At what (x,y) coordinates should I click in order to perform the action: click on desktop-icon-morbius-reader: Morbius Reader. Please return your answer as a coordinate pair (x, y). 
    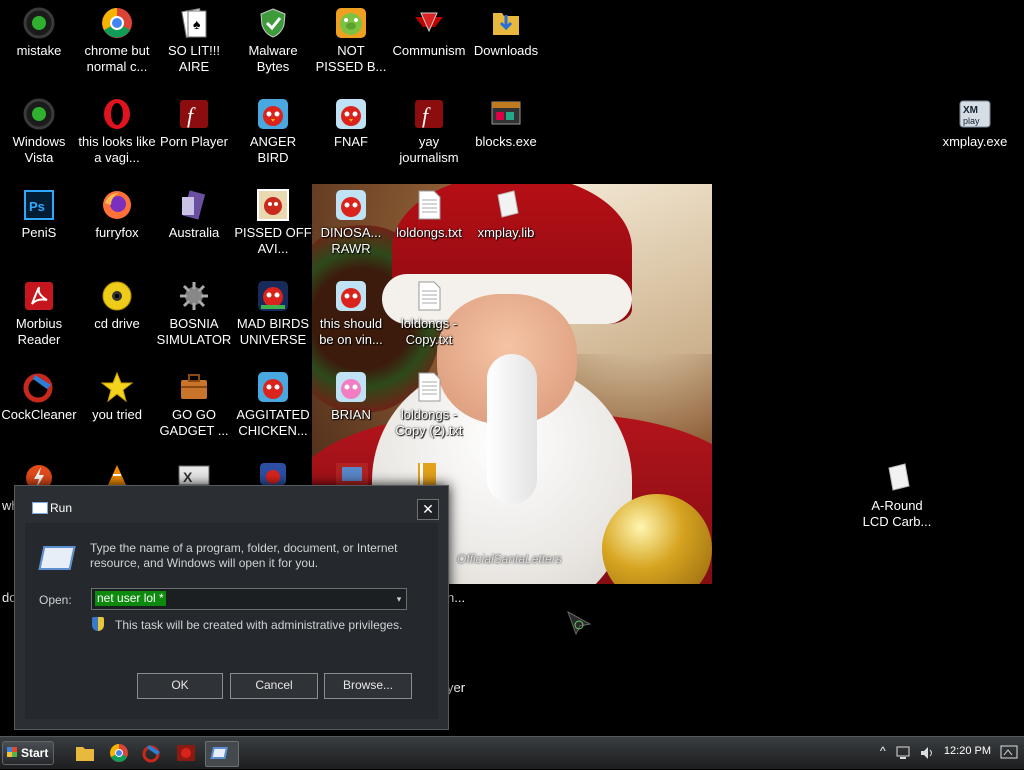
    Looking at the image, I should click on (39, 310).